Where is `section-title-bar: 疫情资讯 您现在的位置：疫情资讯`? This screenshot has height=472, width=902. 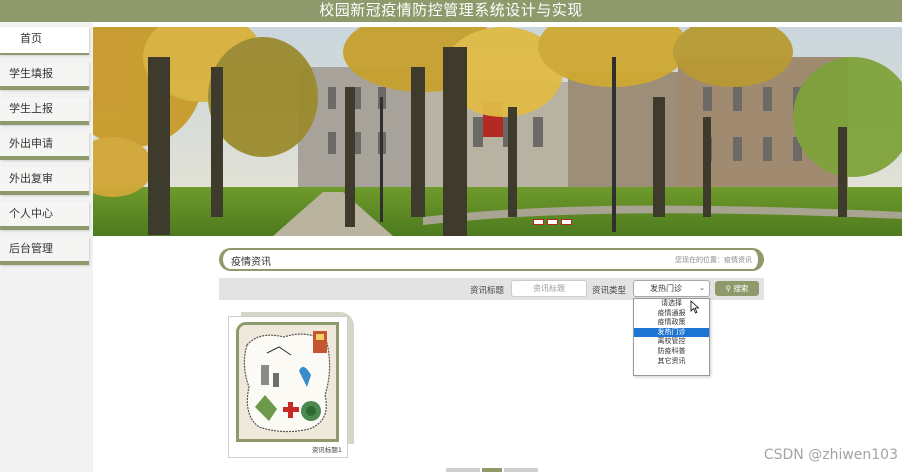 section-title-bar: 疫情资讯 您现在的位置：疫情资讯 is located at coordinates (491, 259).